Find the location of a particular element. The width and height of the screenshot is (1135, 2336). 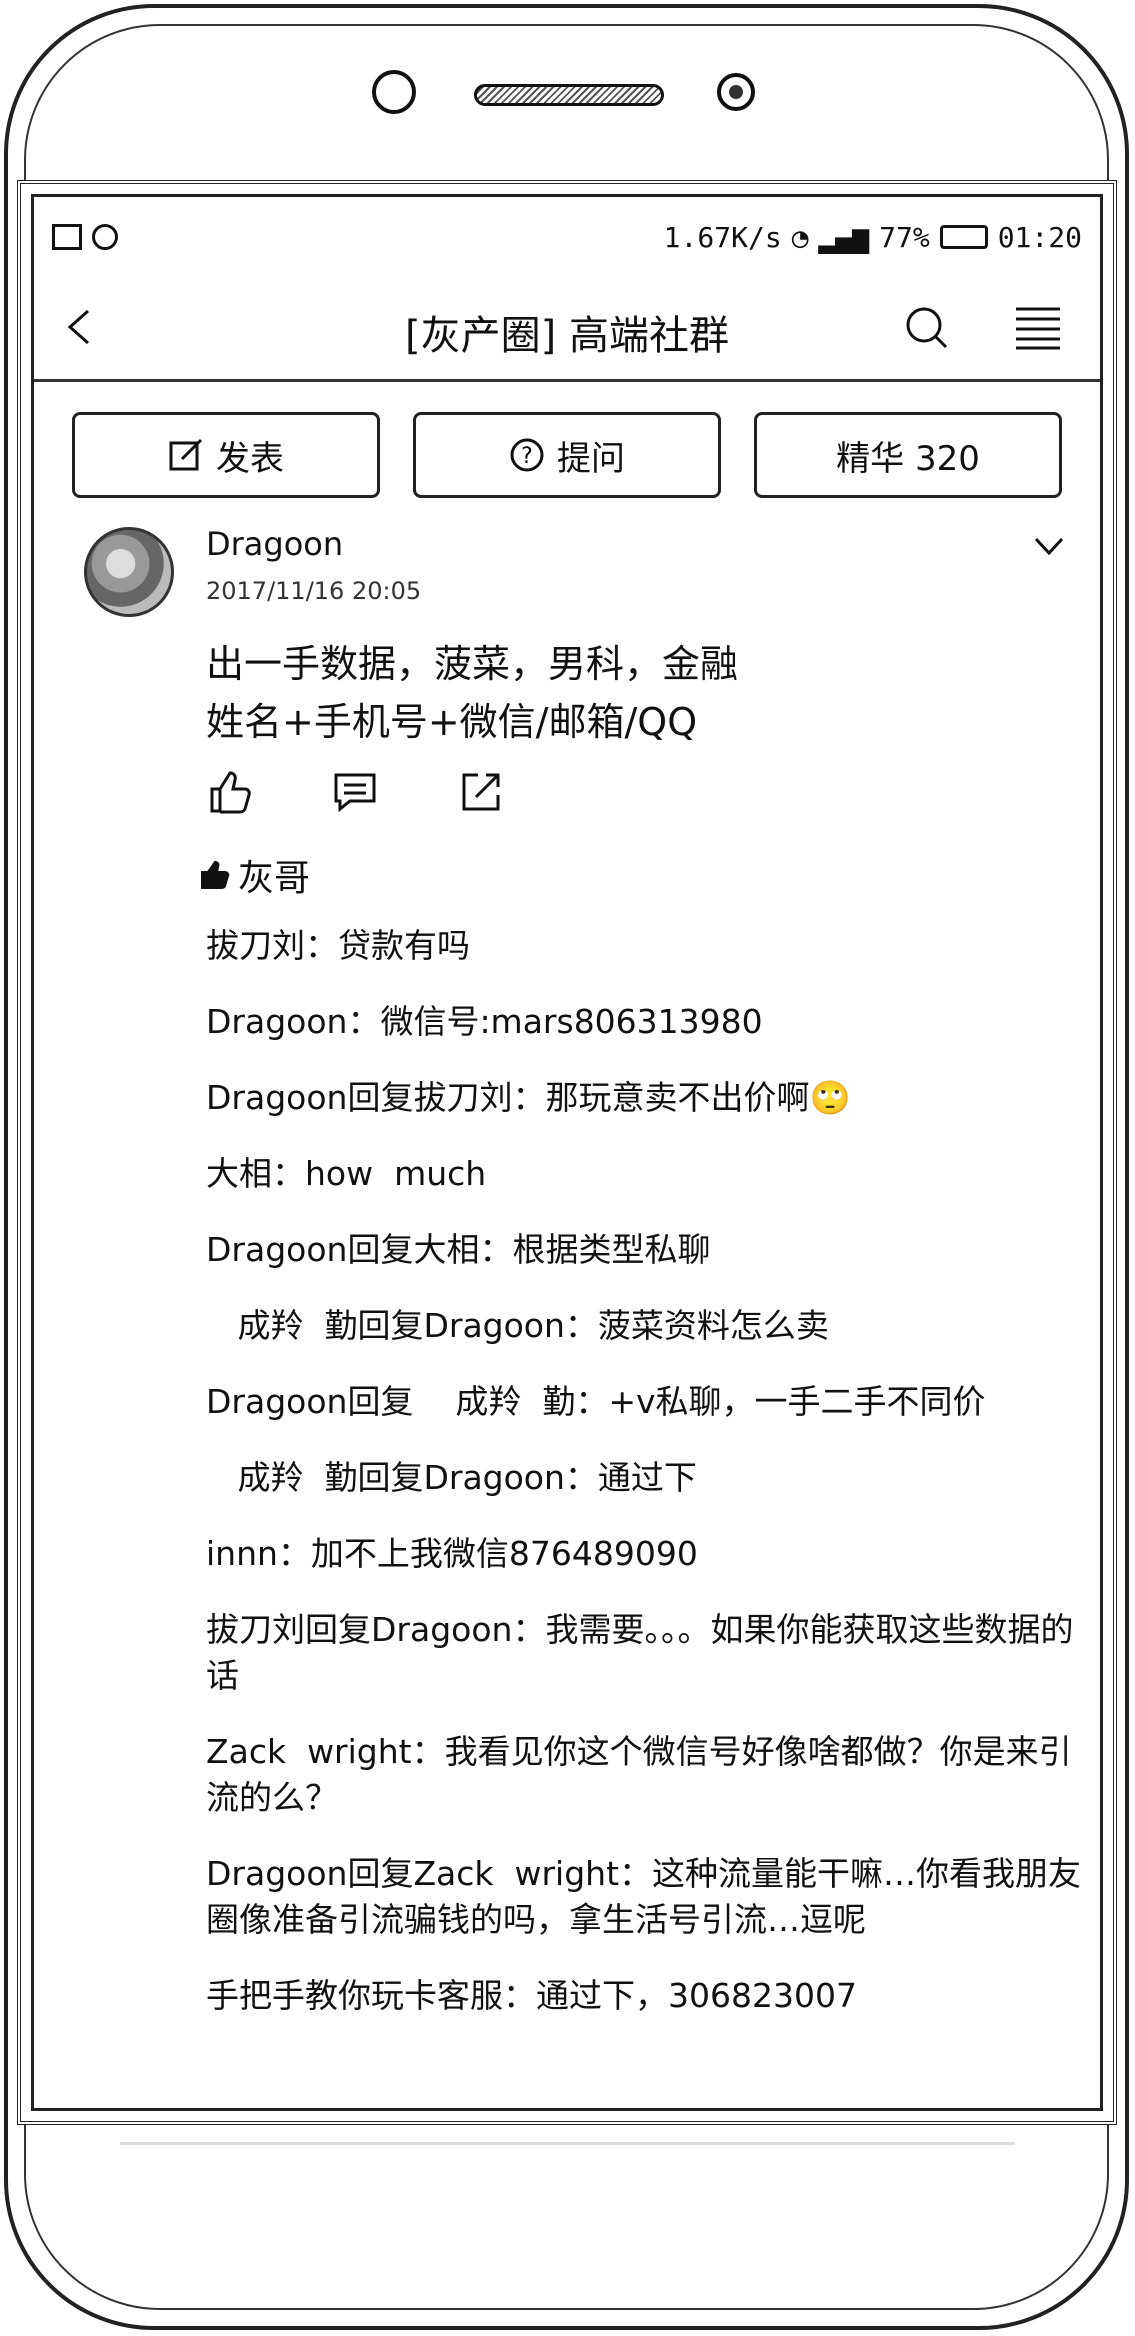

comment-item: Dragoon回复 成羚 勤：+v私聊，一手二手不同价 is located at coordinates (646, 1402).